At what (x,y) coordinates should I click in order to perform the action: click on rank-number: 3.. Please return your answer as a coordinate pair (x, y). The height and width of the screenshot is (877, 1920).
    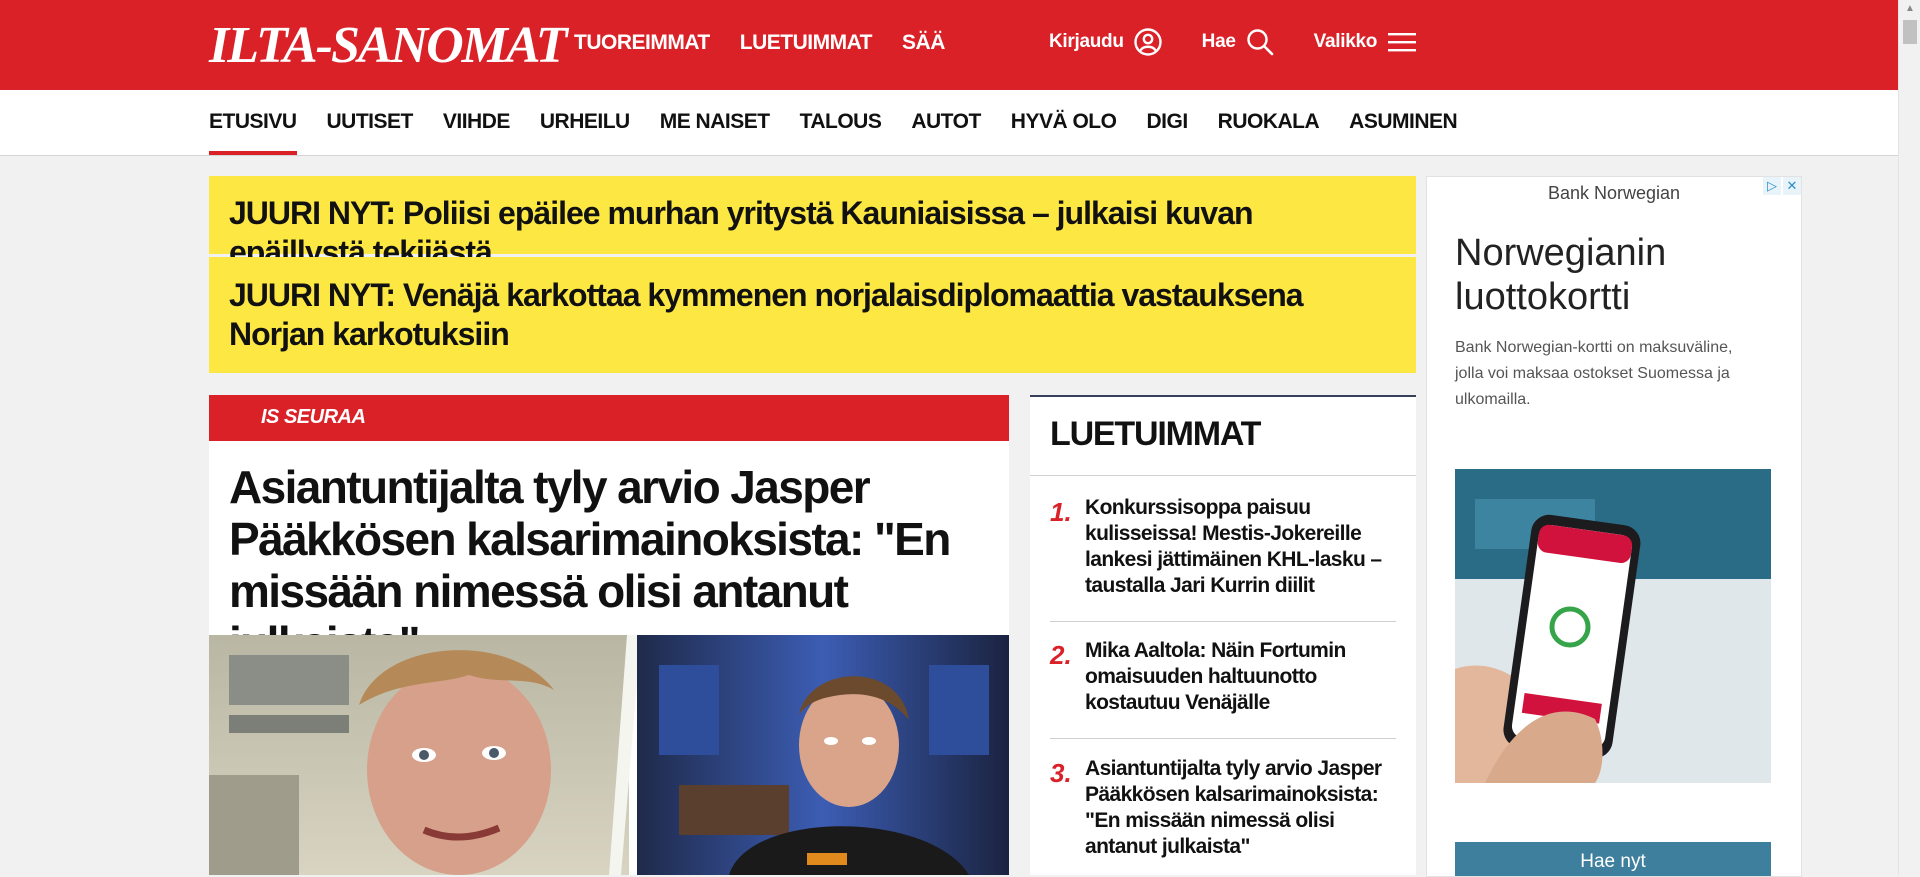
    Looking at the image, I should click on (1061, 773).